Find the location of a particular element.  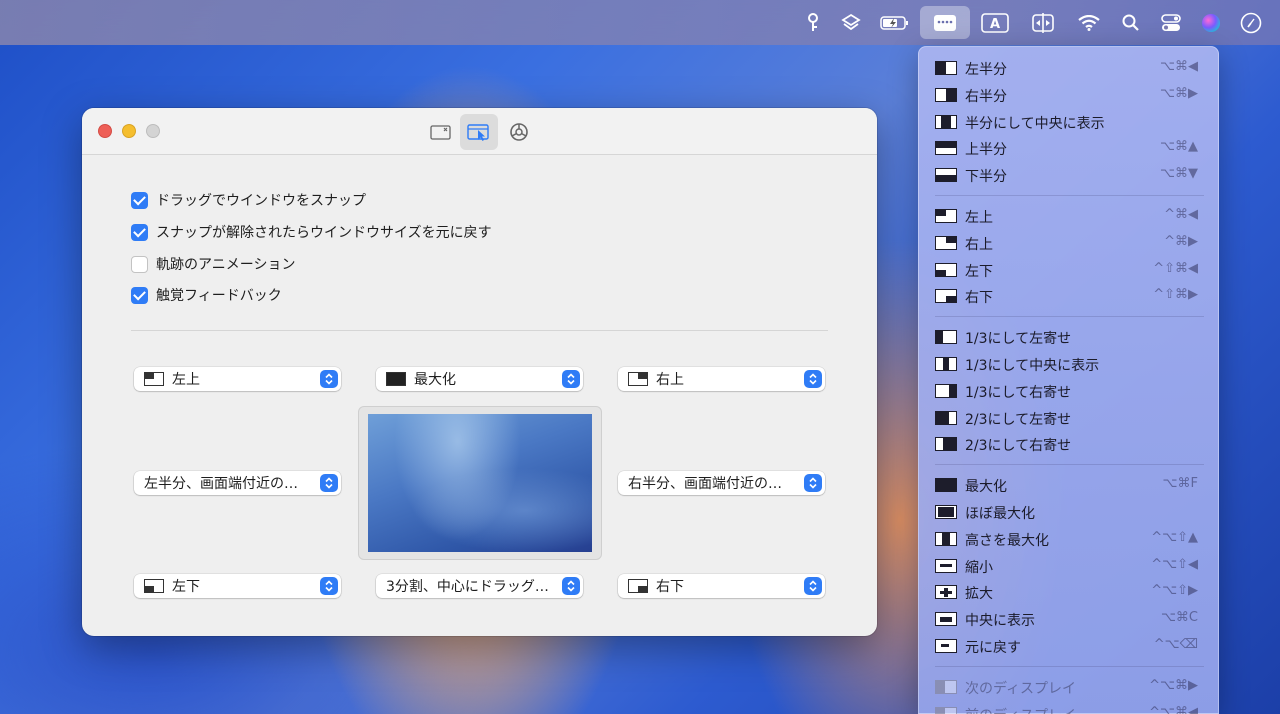

select-bottom-left: 左下 is located at coordinates (237, 586).